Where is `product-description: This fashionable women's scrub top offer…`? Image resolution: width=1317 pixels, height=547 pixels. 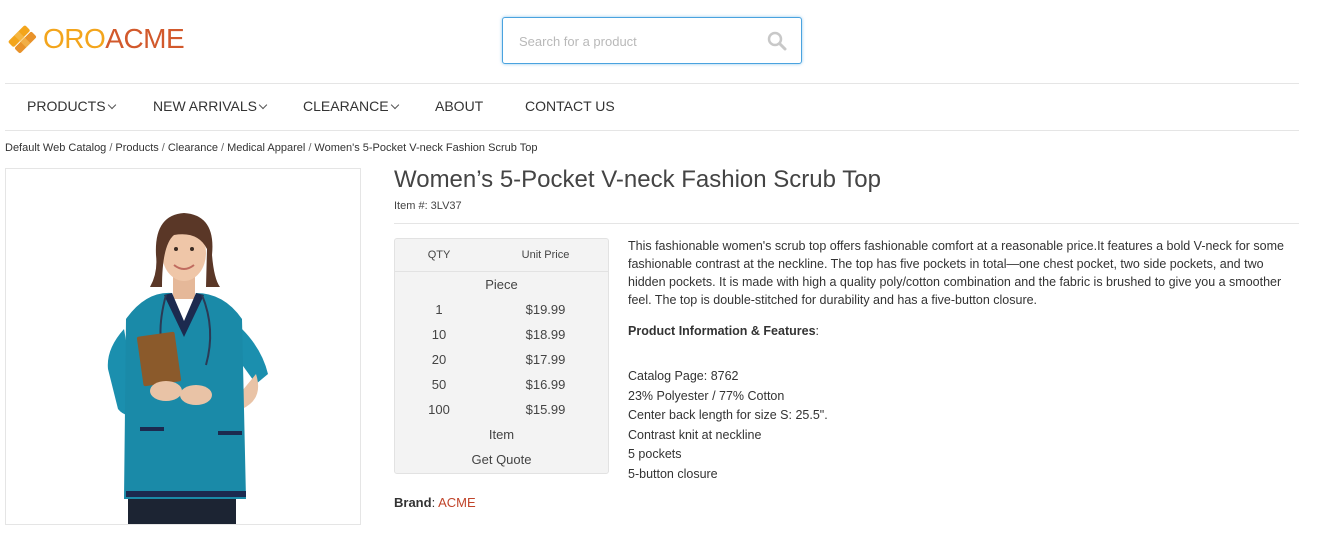 product-description: This fashionable women's scrub top offer… is located at coordinates (956, 273).